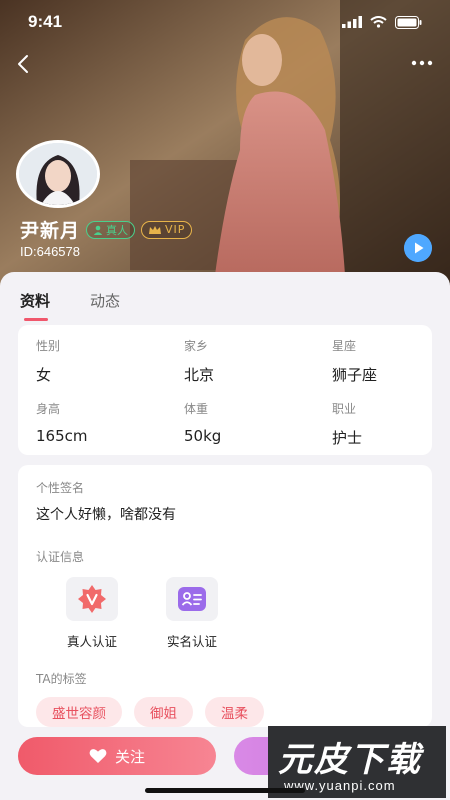 The image size is (450, 800). I want to click on play-video-icon, so click(418, 248).